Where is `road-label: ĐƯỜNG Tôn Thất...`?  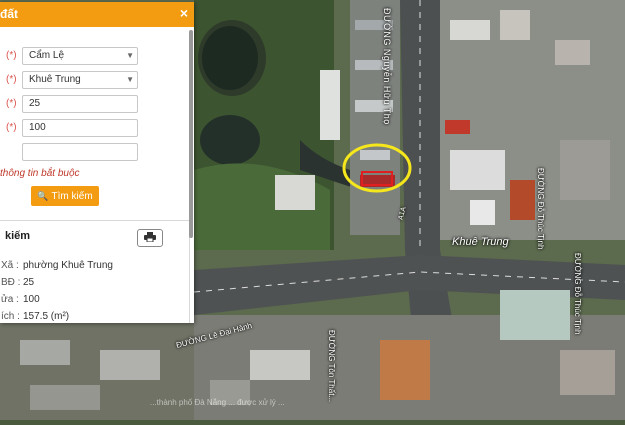 road-label: ĐƯỜNG Tôn Thất... is located at coordinates (331, 366).